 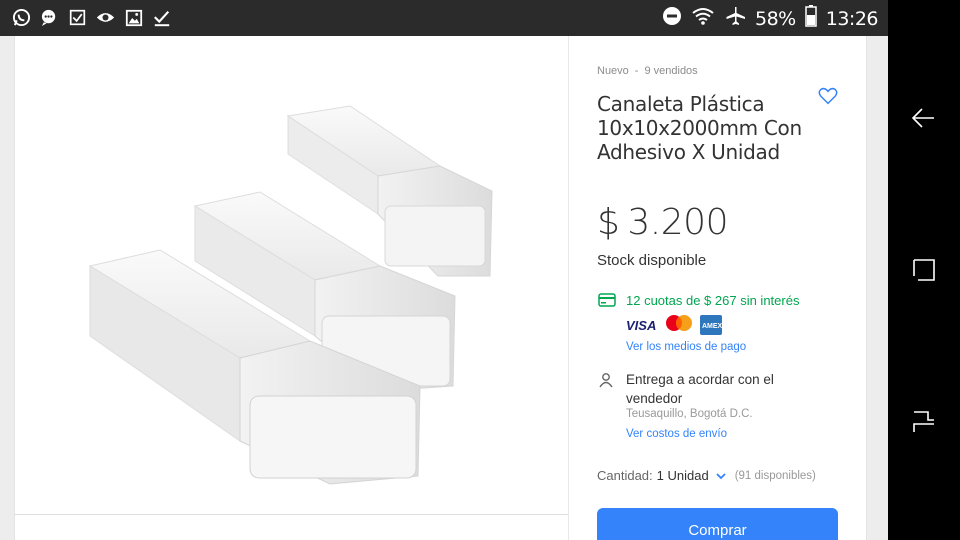 I want to click on back-icon, so click(x=924, y=118).